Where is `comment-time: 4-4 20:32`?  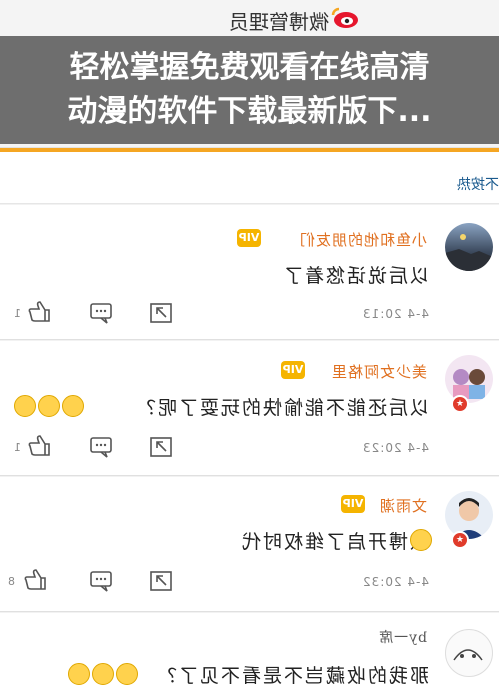
comment-time: 4-4 20:32 is located at coordinates (395, 582).